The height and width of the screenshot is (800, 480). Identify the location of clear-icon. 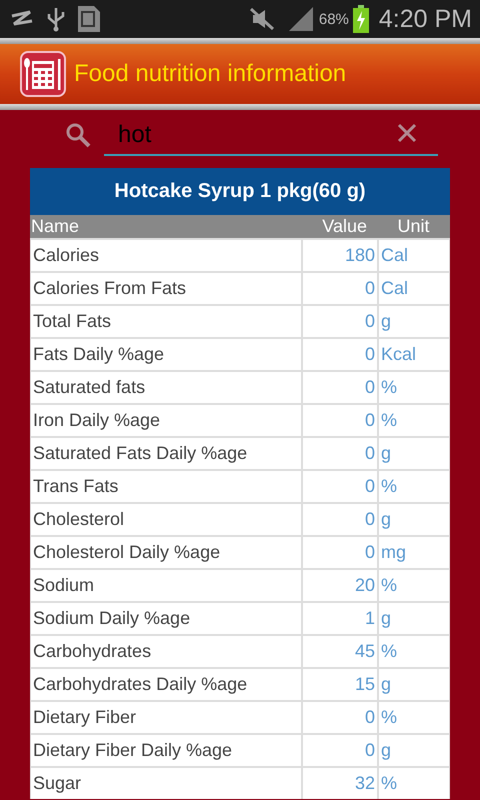
(407, 133).